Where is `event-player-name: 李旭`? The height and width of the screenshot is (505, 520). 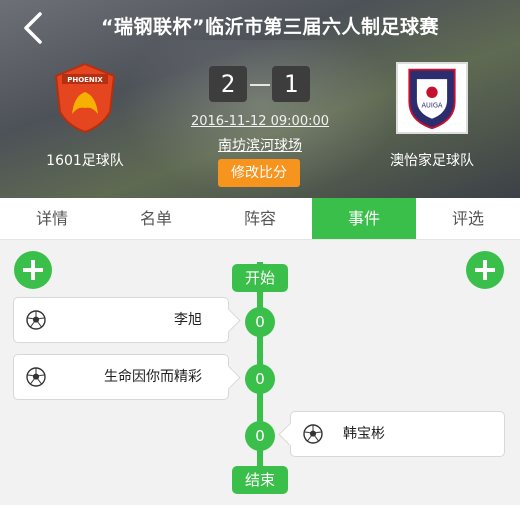
event-player-name: 李旭 is located at coordinates (188, 320).